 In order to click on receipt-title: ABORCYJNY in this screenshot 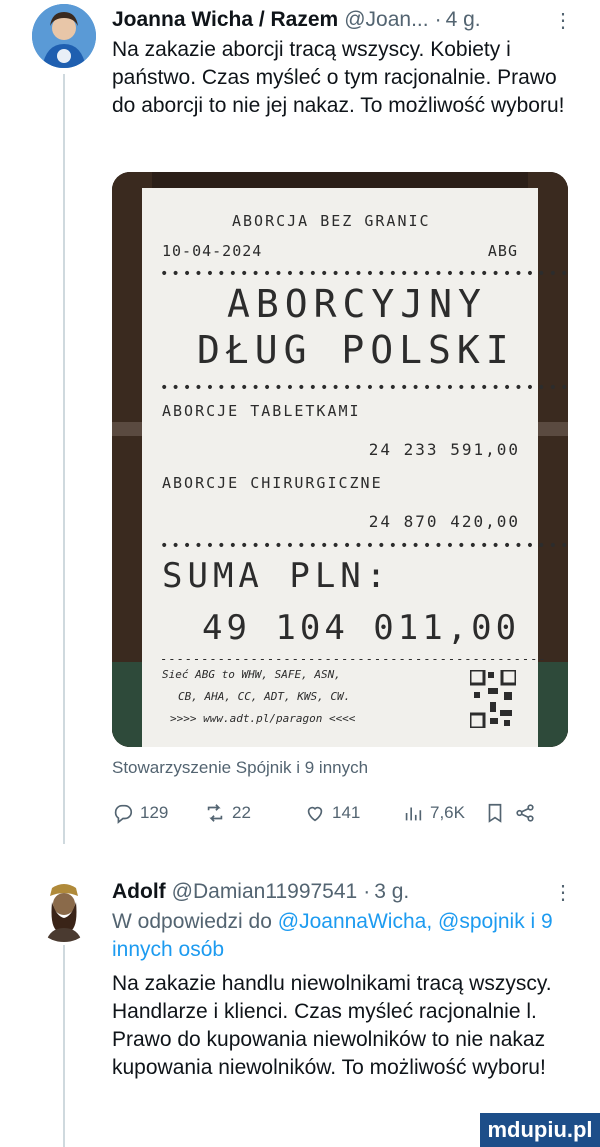, I will do `click(357, 304)`.